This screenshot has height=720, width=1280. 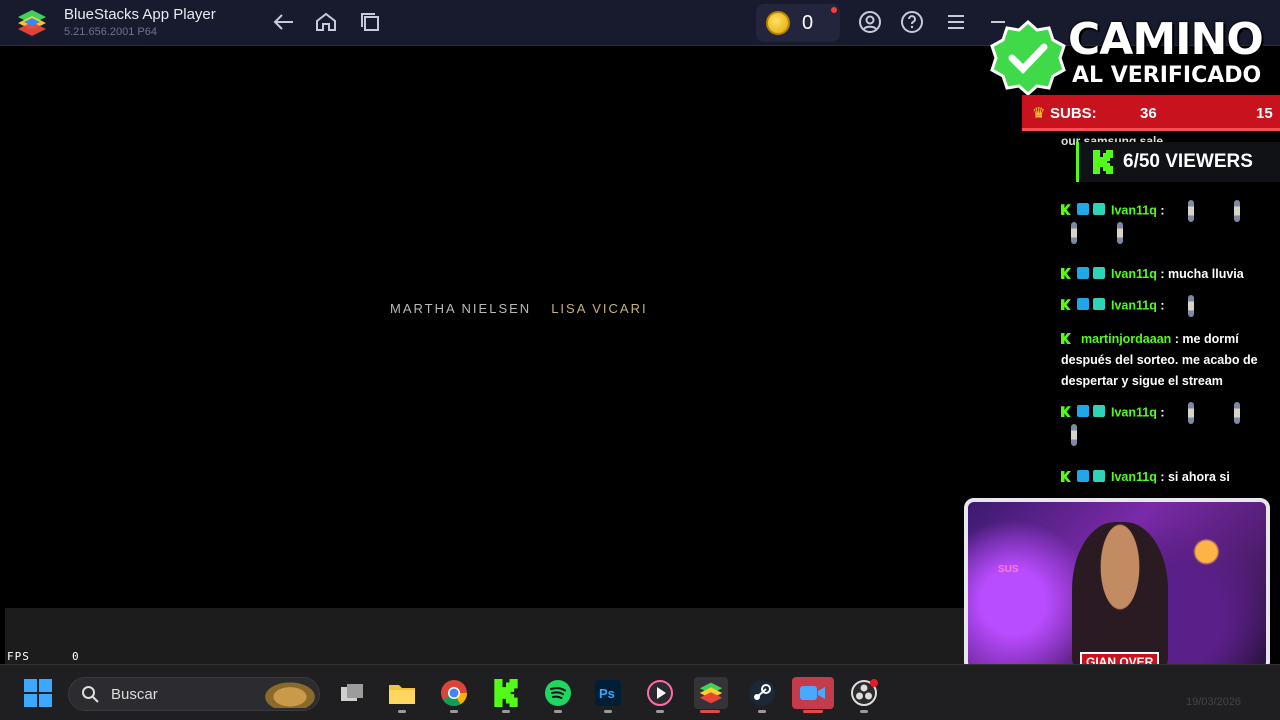 What do you see at coordinates (956, 22) in the screenshot?
I see `menu-icon` at bounding box center [956, 22].